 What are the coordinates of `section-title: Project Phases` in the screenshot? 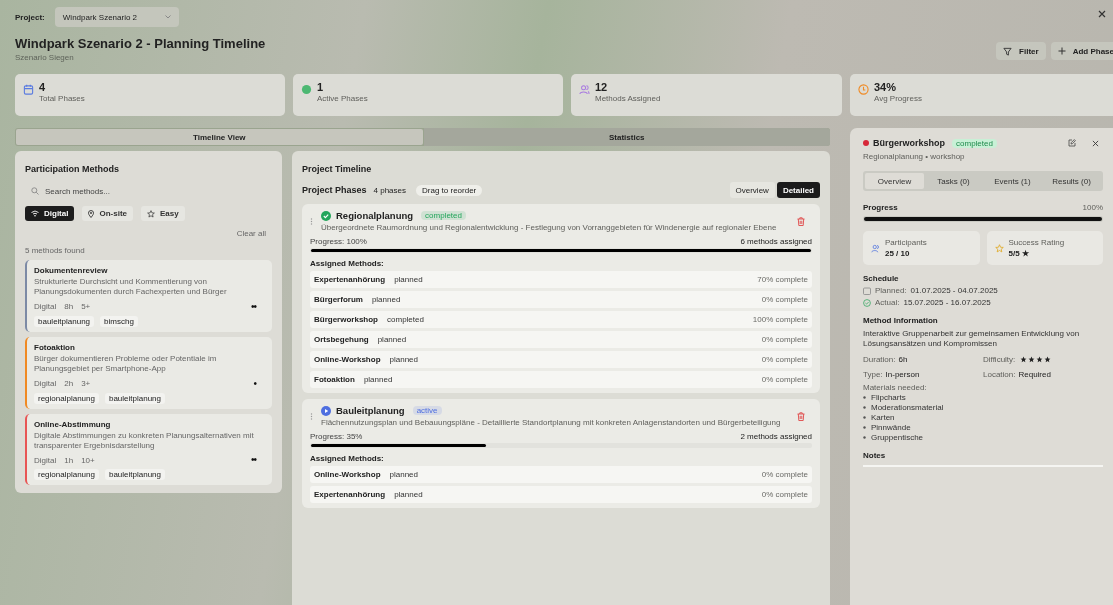 It's located at (334, 190).